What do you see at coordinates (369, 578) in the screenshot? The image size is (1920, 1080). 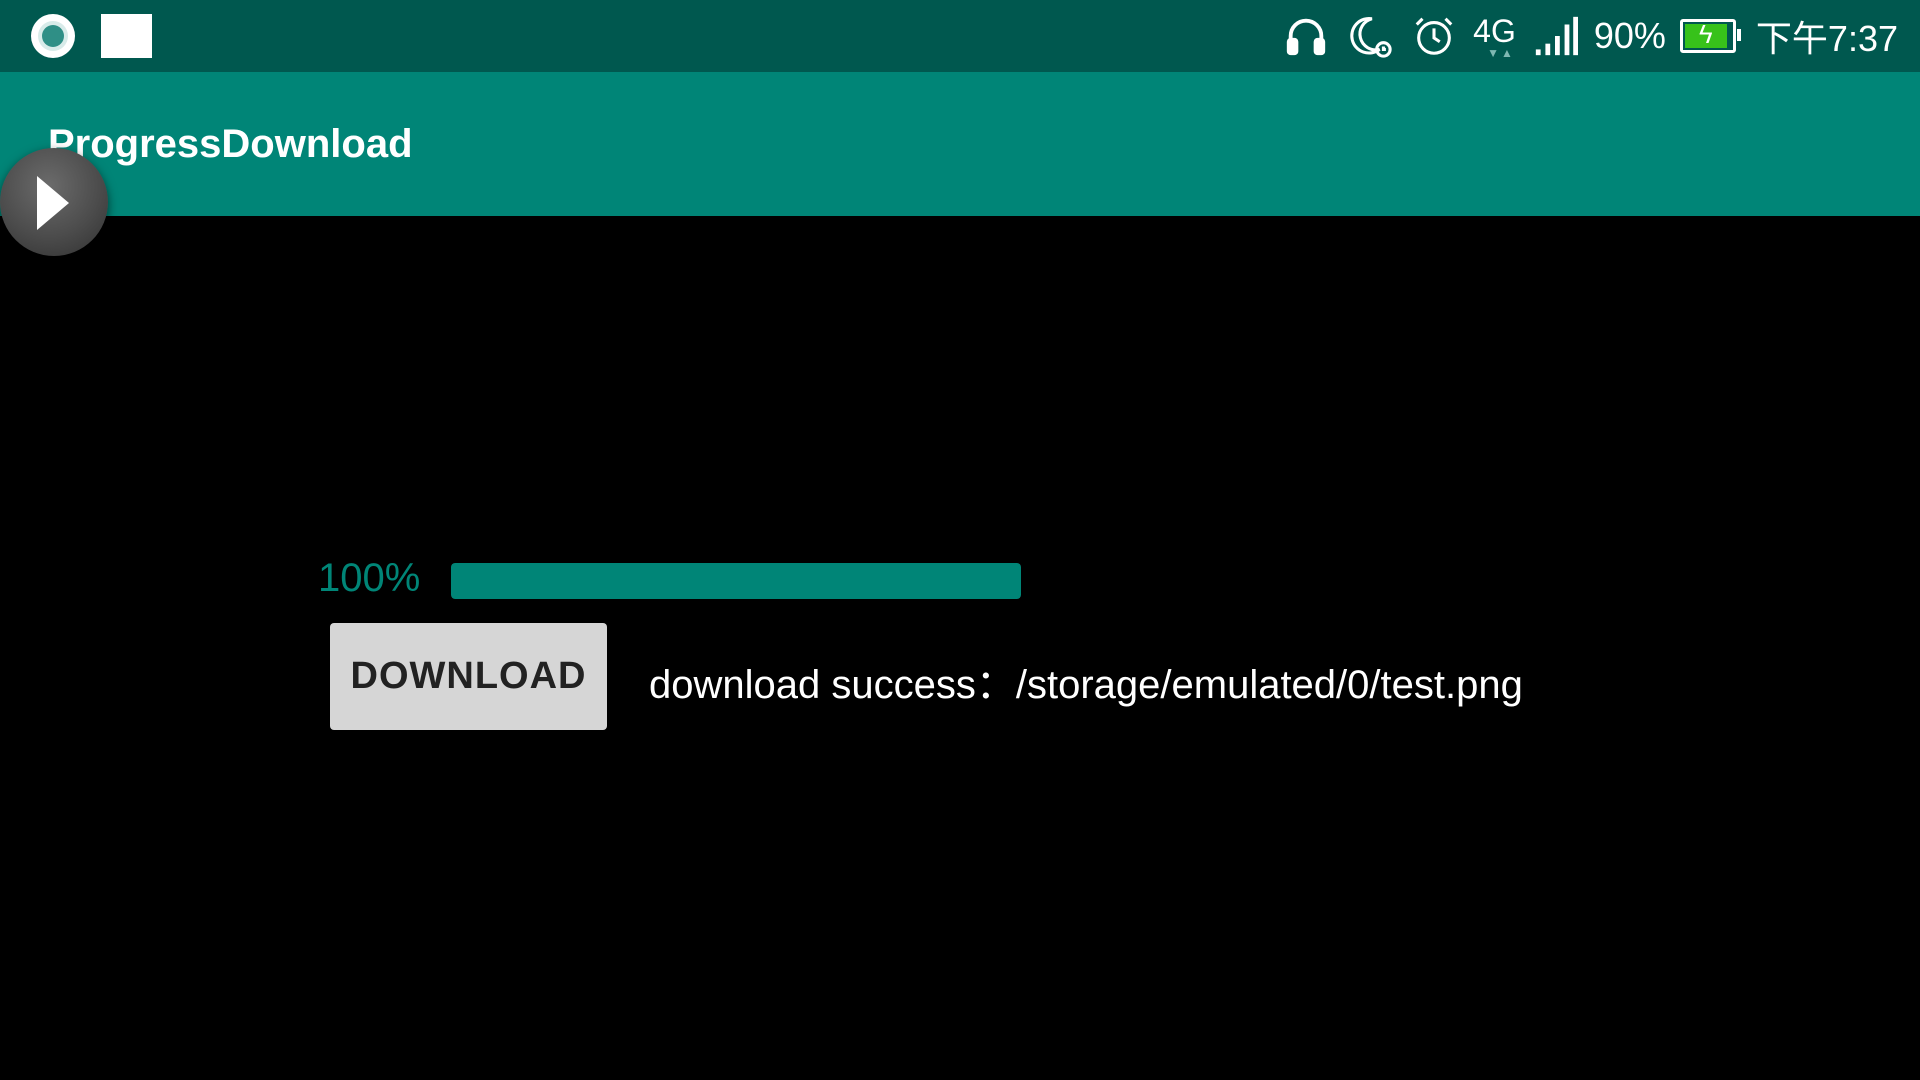 I see `progress-percent-label: 100%` at bounding box center [369, 578].